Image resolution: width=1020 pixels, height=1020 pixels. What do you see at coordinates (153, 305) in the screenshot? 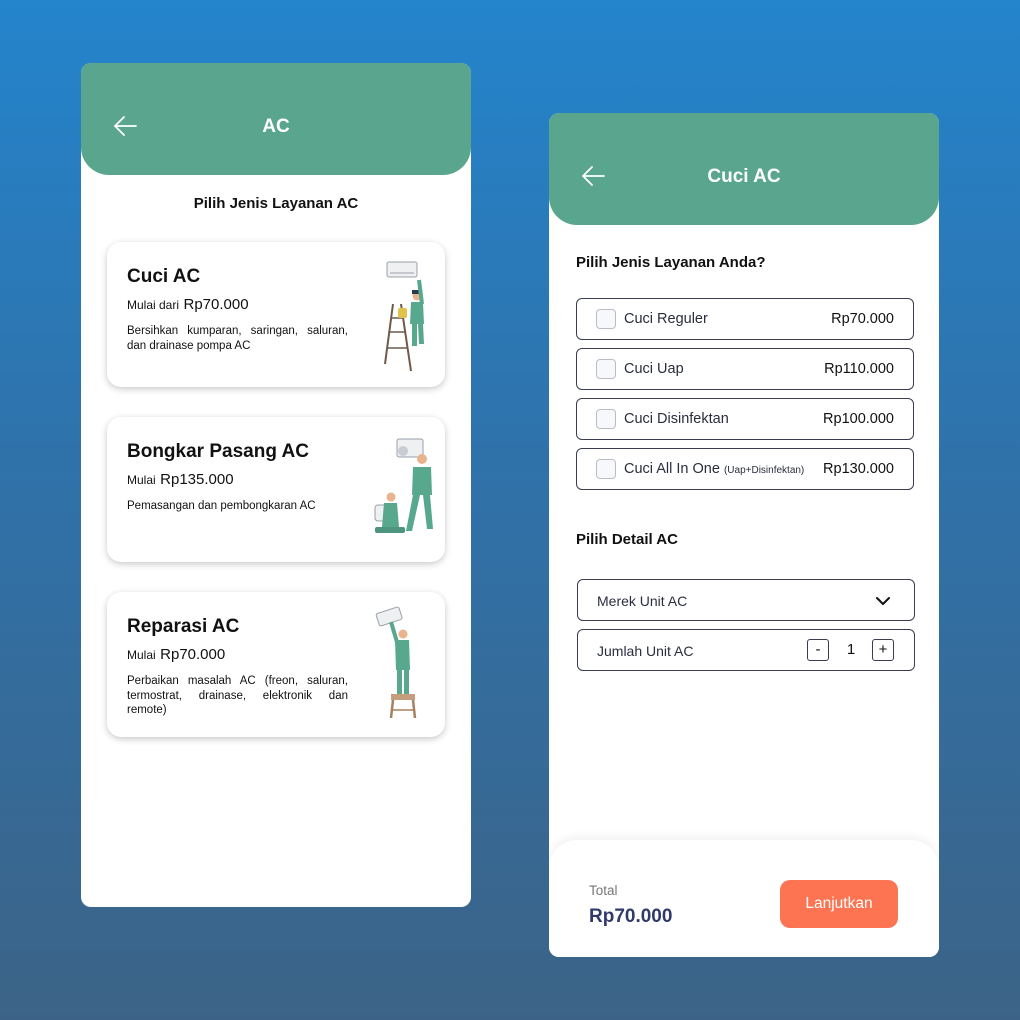
I see `price-prefix: Mulai dari` at bounding box center [153, 305].